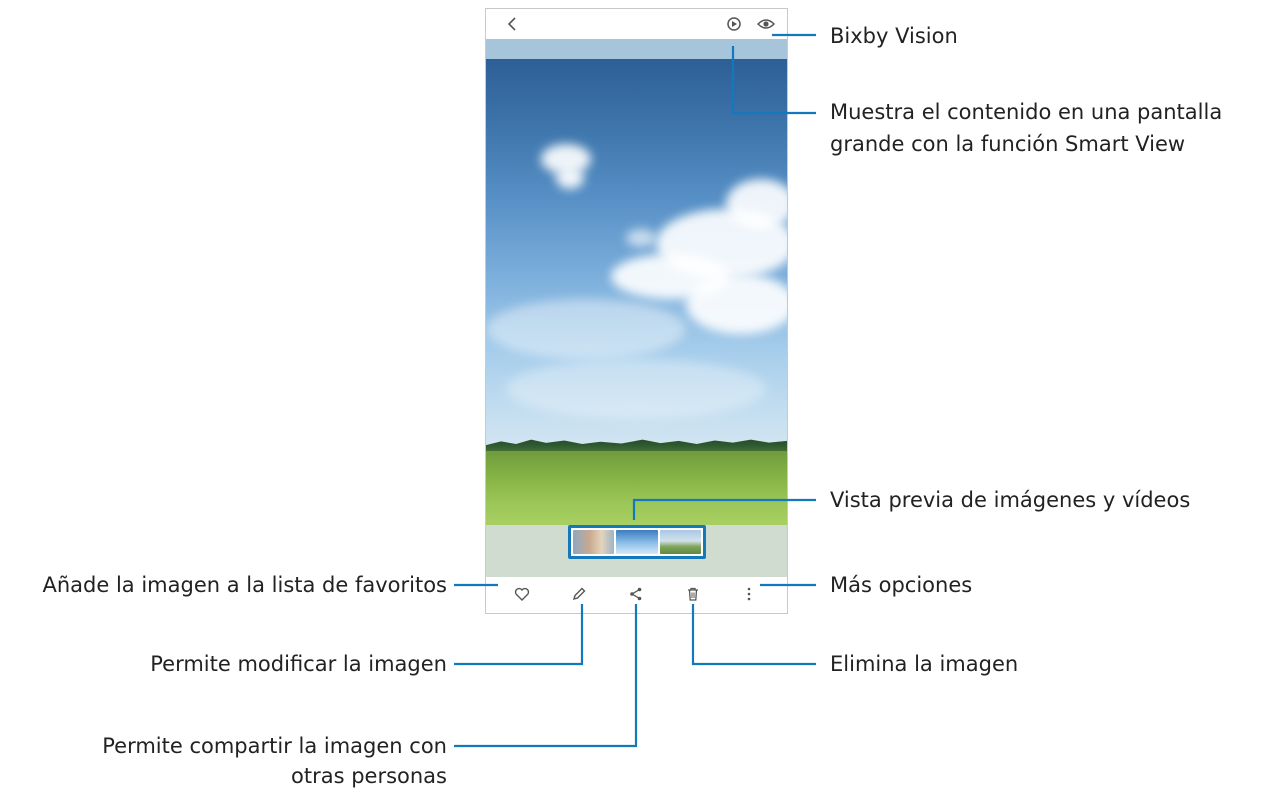 The image size is (1273, 796). I want to click on callout-delete: Elimina la imagen, so click(924, 664).